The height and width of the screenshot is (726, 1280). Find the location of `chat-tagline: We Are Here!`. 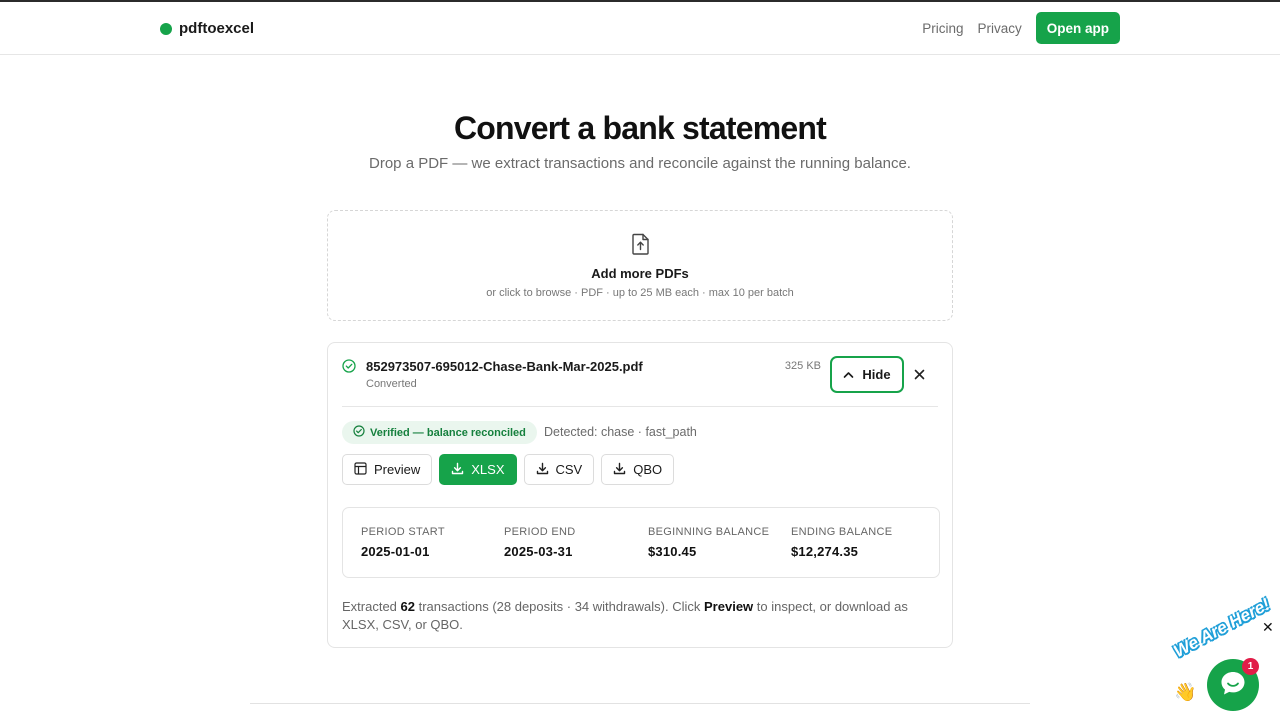

chat-tagline: We Are Here! is located at coordinates (1221, 628).